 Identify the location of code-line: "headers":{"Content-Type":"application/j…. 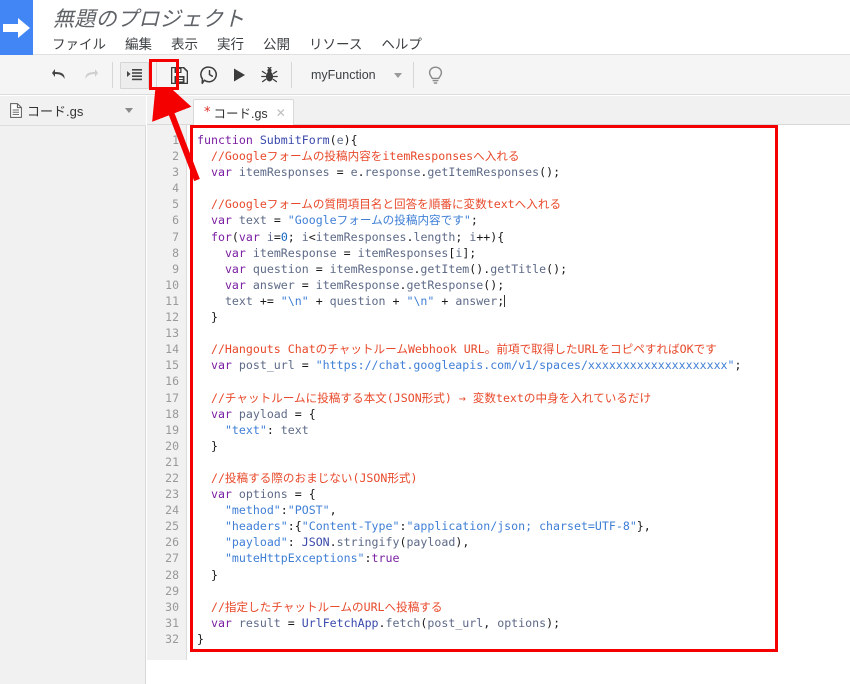
(437, 526).